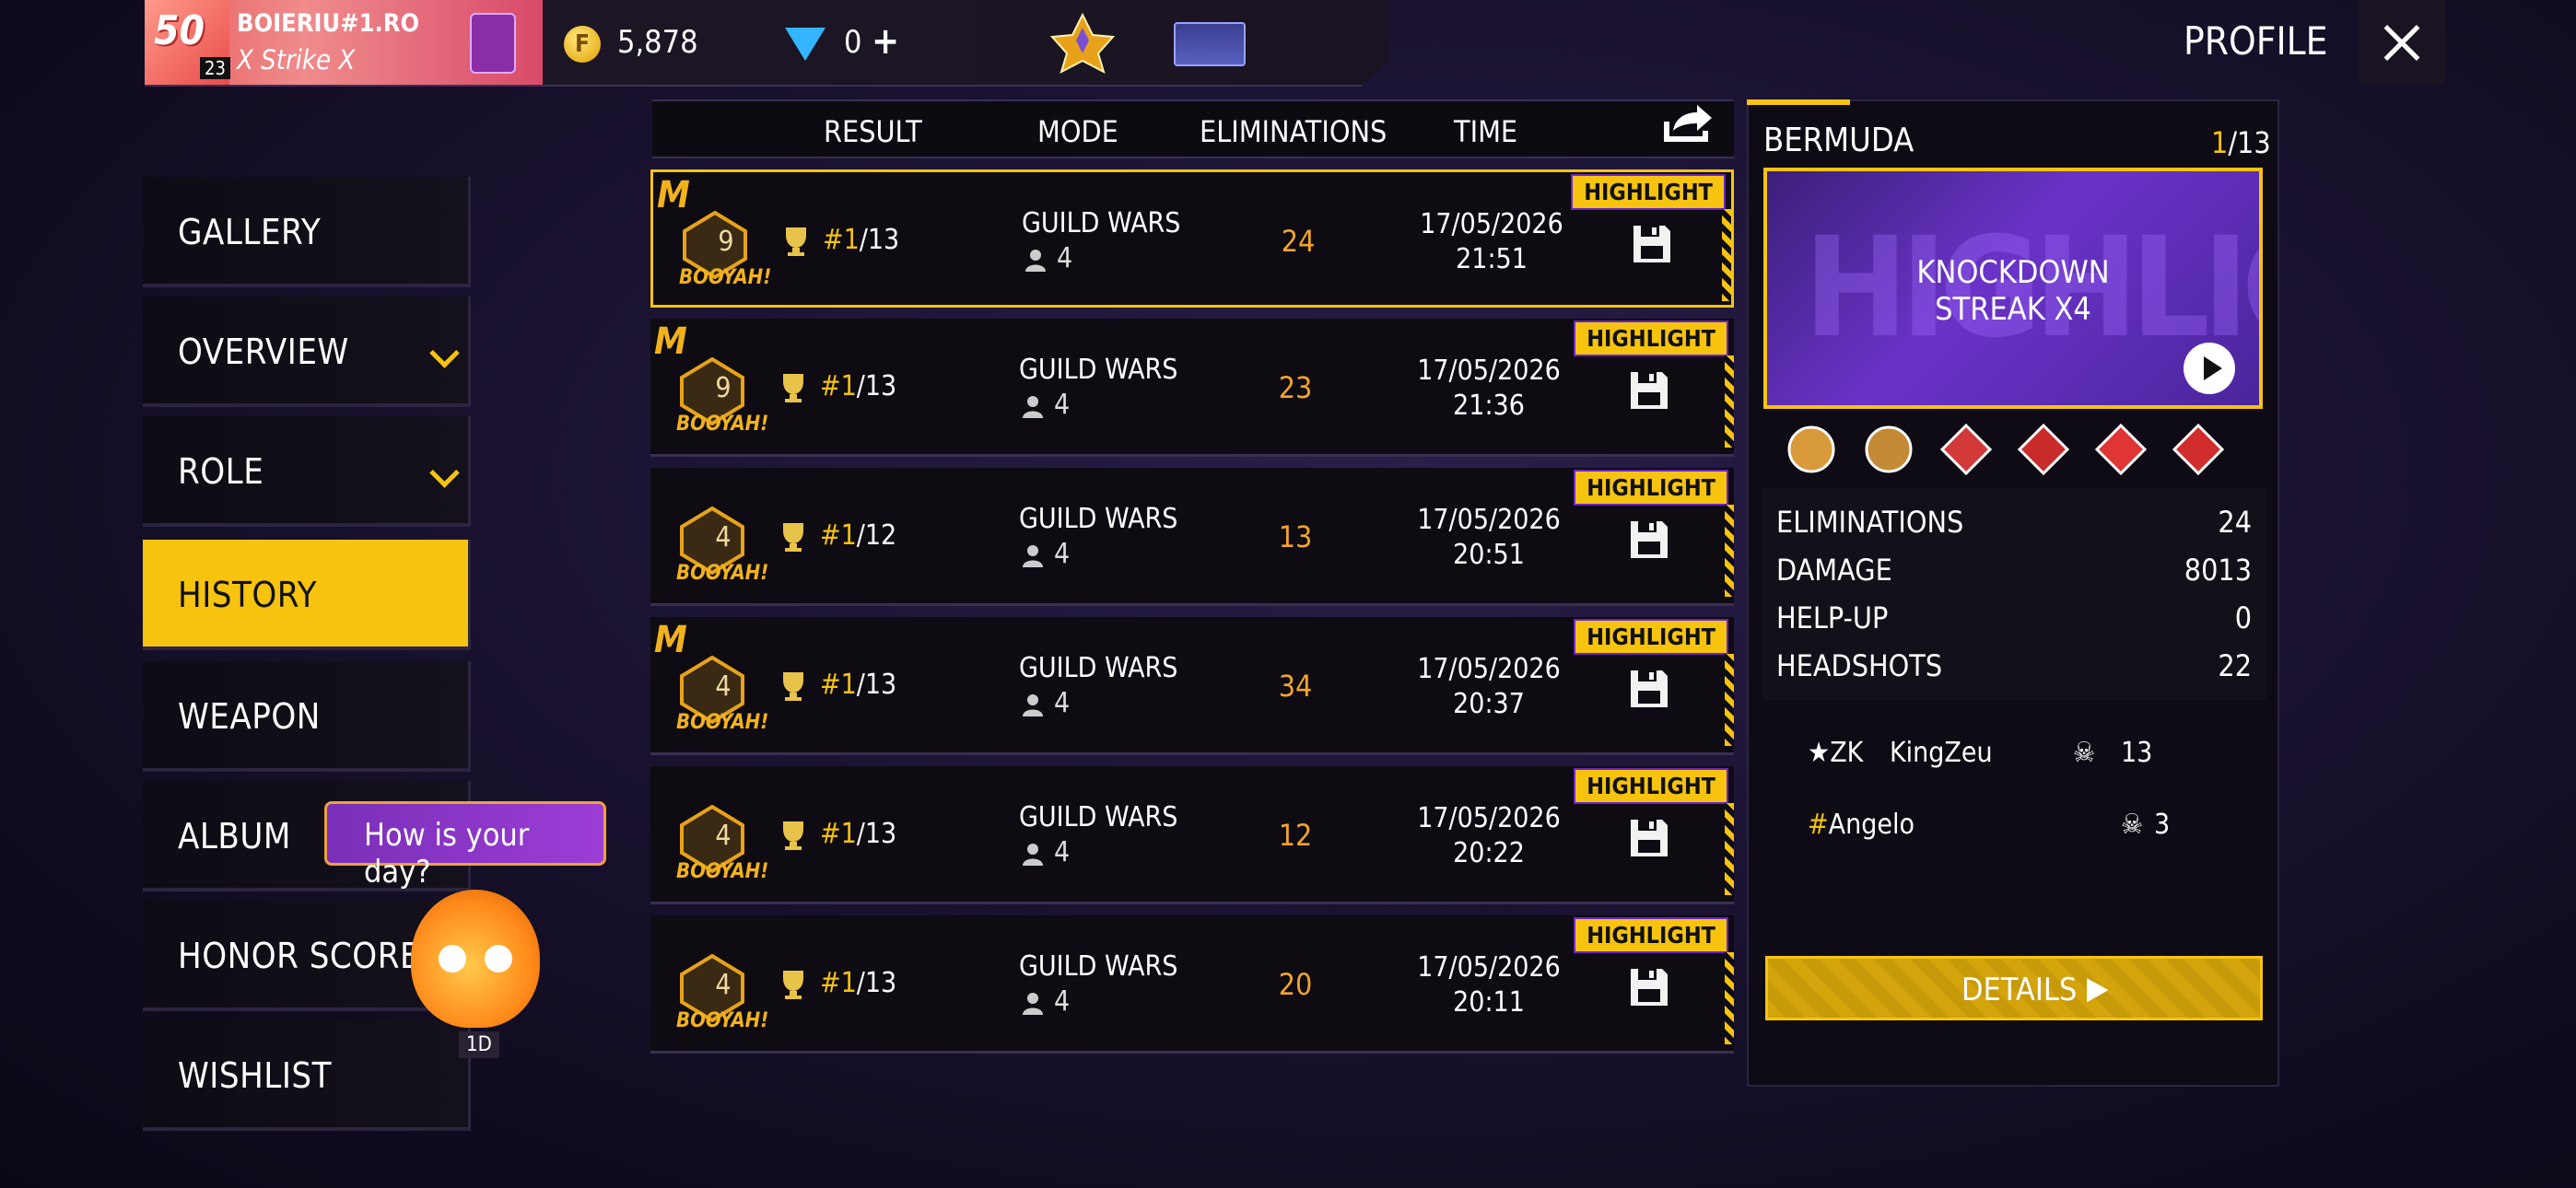 The width and height of the screenshot is (2576, 1188). What do you see at coordinates (465, 846) in the screenshot?
I see `pet-tooltip: How is your day?` at bounding box center [465, 846].